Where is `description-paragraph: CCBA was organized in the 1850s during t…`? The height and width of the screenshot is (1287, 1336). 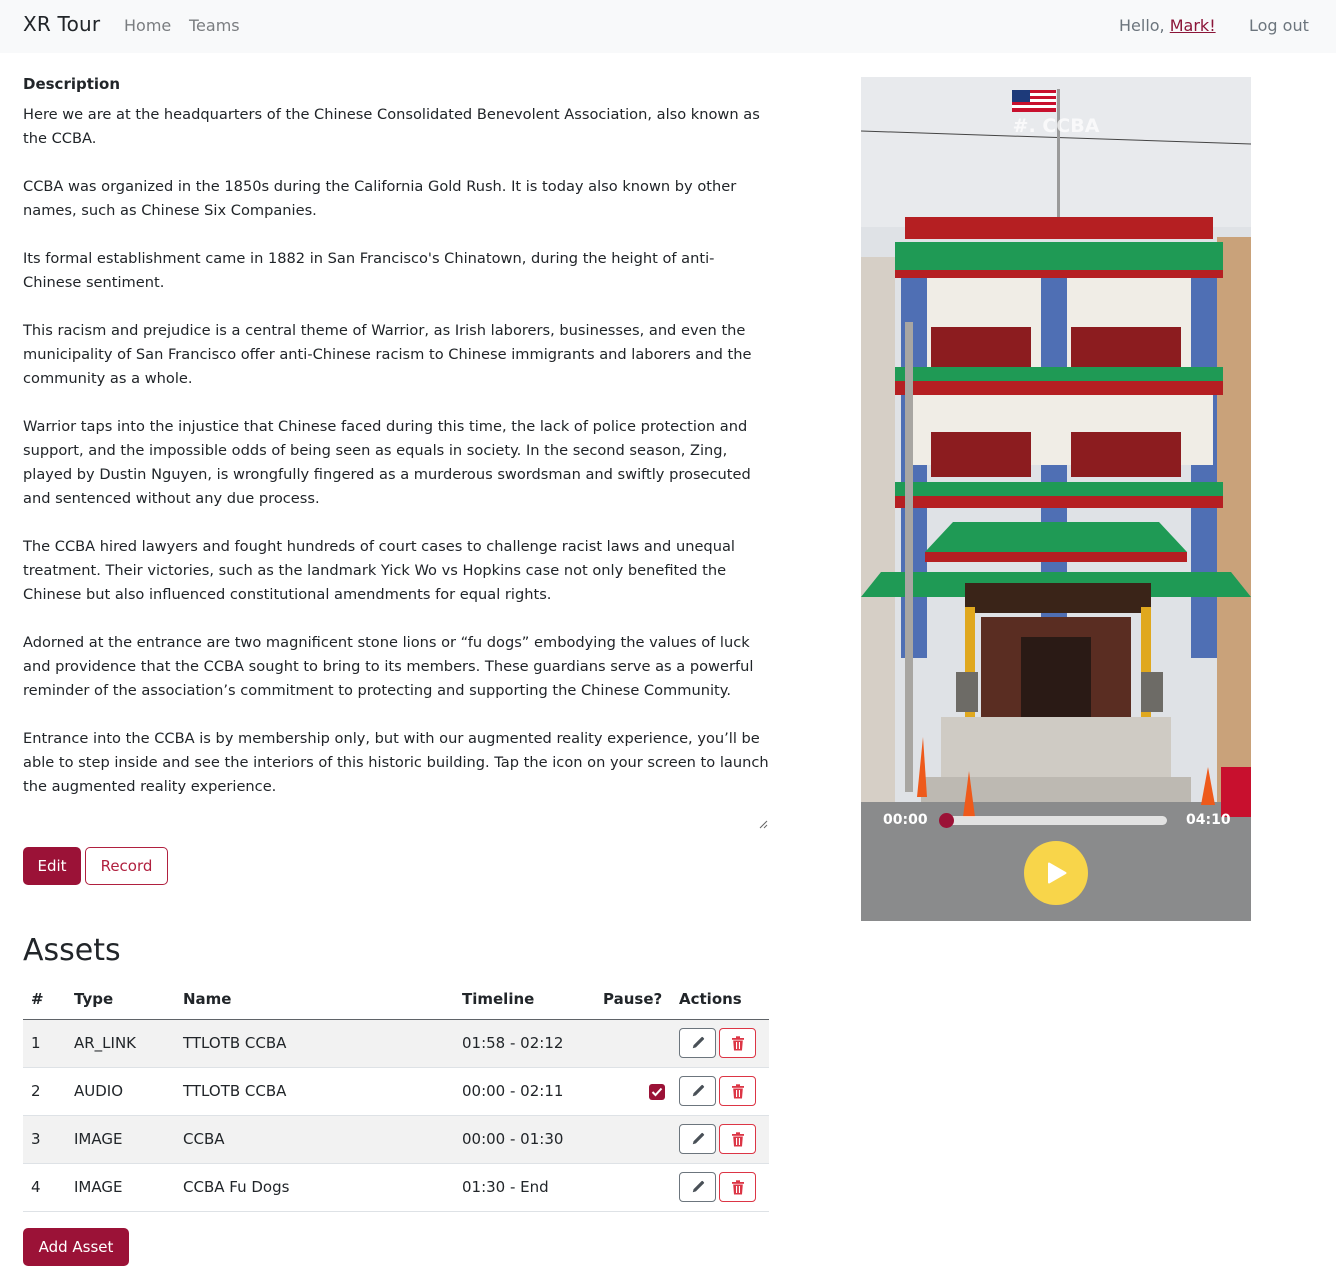 description-paragraph: CCBA was organized in the 1850s during t… is located at coordinates (380, 198).